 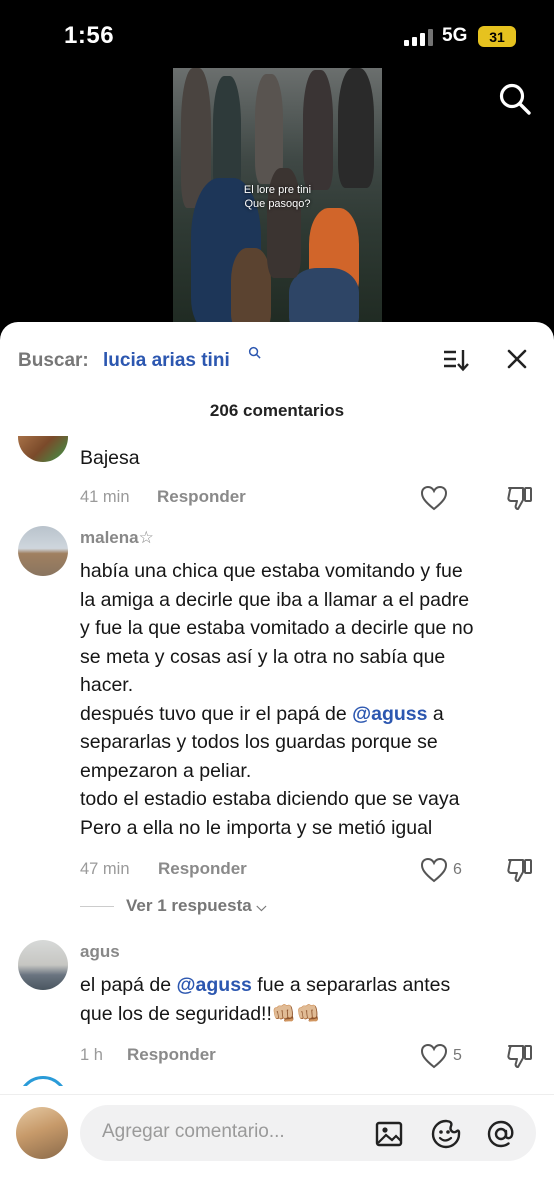 I want to click on view-replies-button: Ver 1 respuesta ⌵, so click(x=196, y=906).